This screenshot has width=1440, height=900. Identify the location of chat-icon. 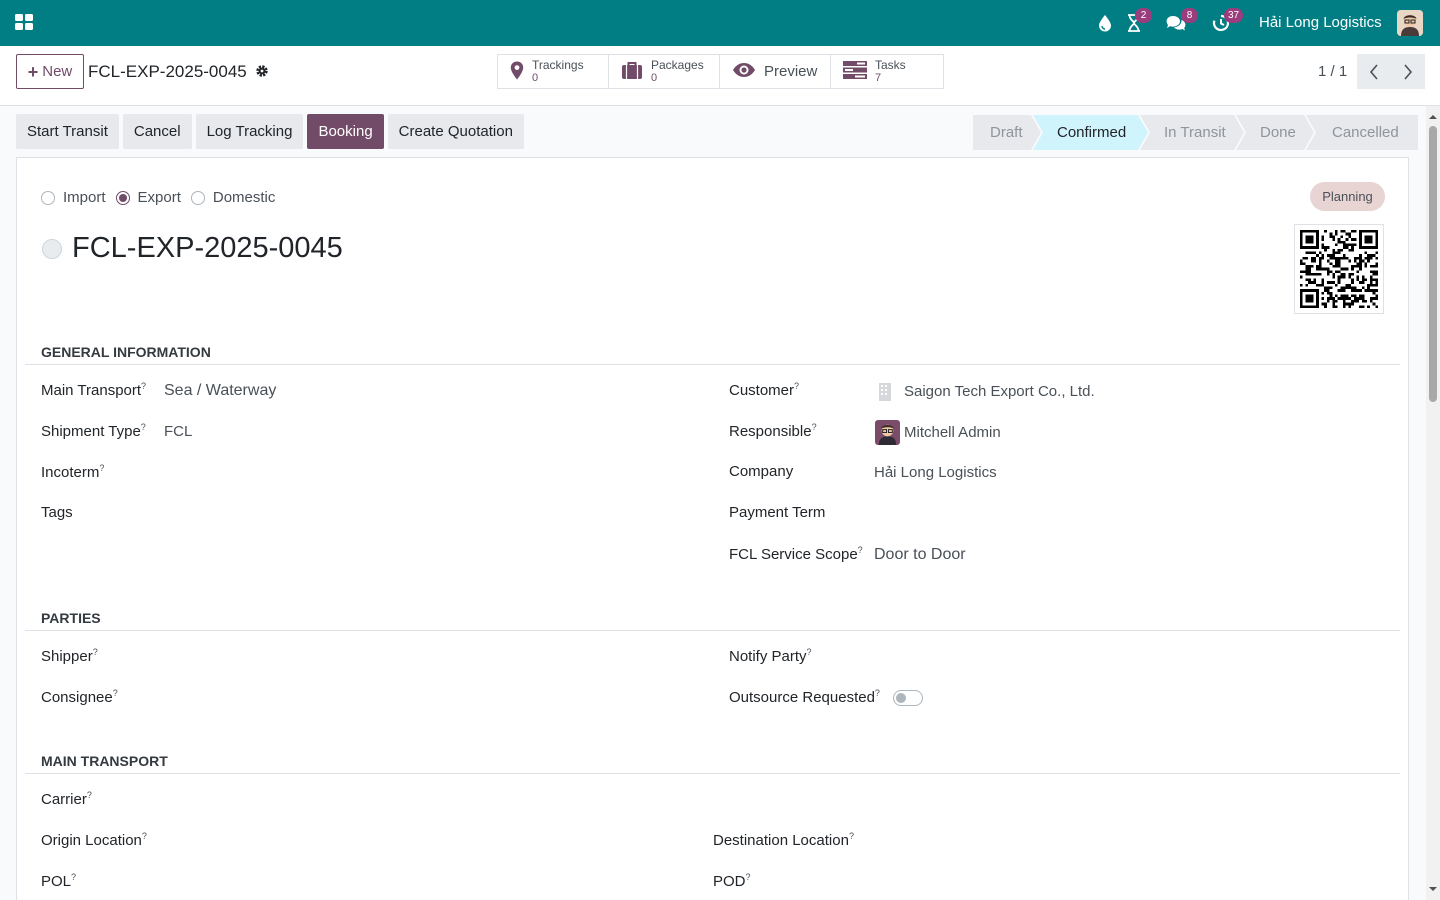
(1176, 23).